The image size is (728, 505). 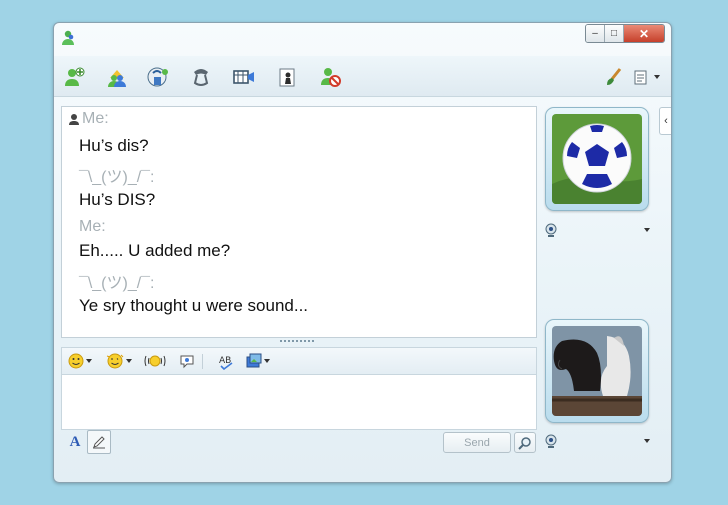 I want to click on nudge-button, so click(x=155, y=361).